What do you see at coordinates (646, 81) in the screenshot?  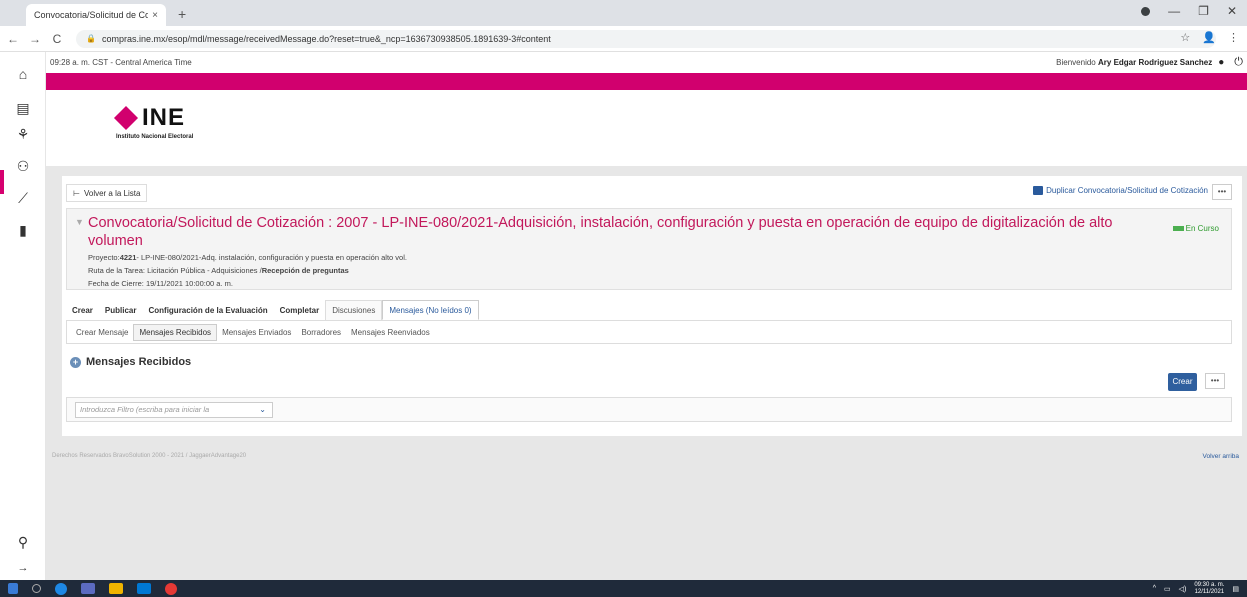 I see `brand-bar` at bounding box center [646, 81].